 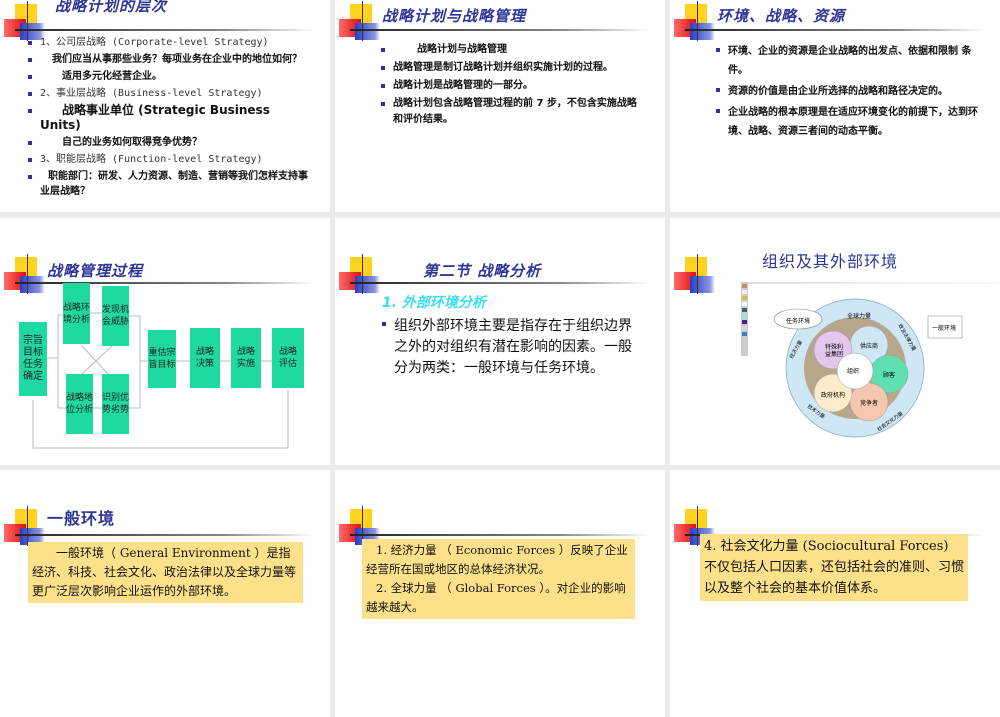 What do you see at coordinates (246, 358) in the screenshot?
I see `flow-box-strategy-implementation: 战略实施` at bounding box center [246, 358].